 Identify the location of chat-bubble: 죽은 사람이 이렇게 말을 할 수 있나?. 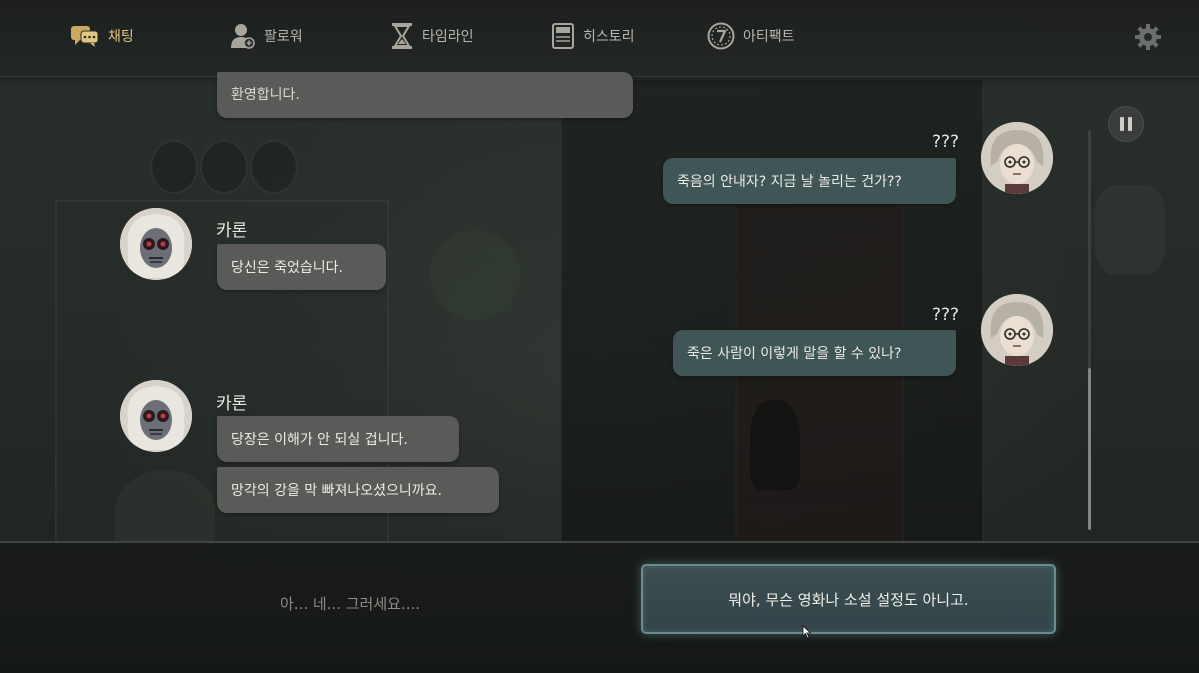
(814, 353).